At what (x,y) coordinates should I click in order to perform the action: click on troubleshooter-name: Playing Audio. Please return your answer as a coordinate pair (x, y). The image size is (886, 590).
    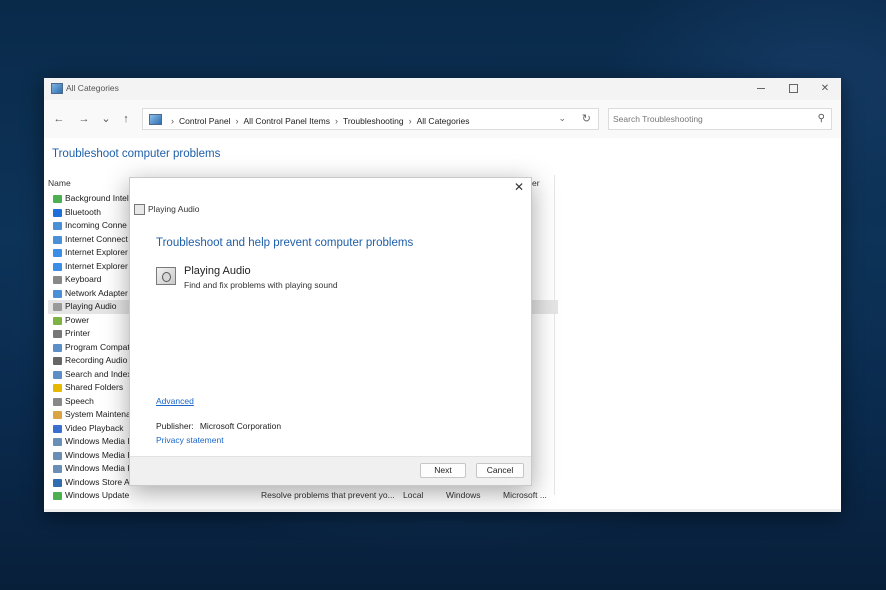
    Looking at the image, I should click on (217, 271).